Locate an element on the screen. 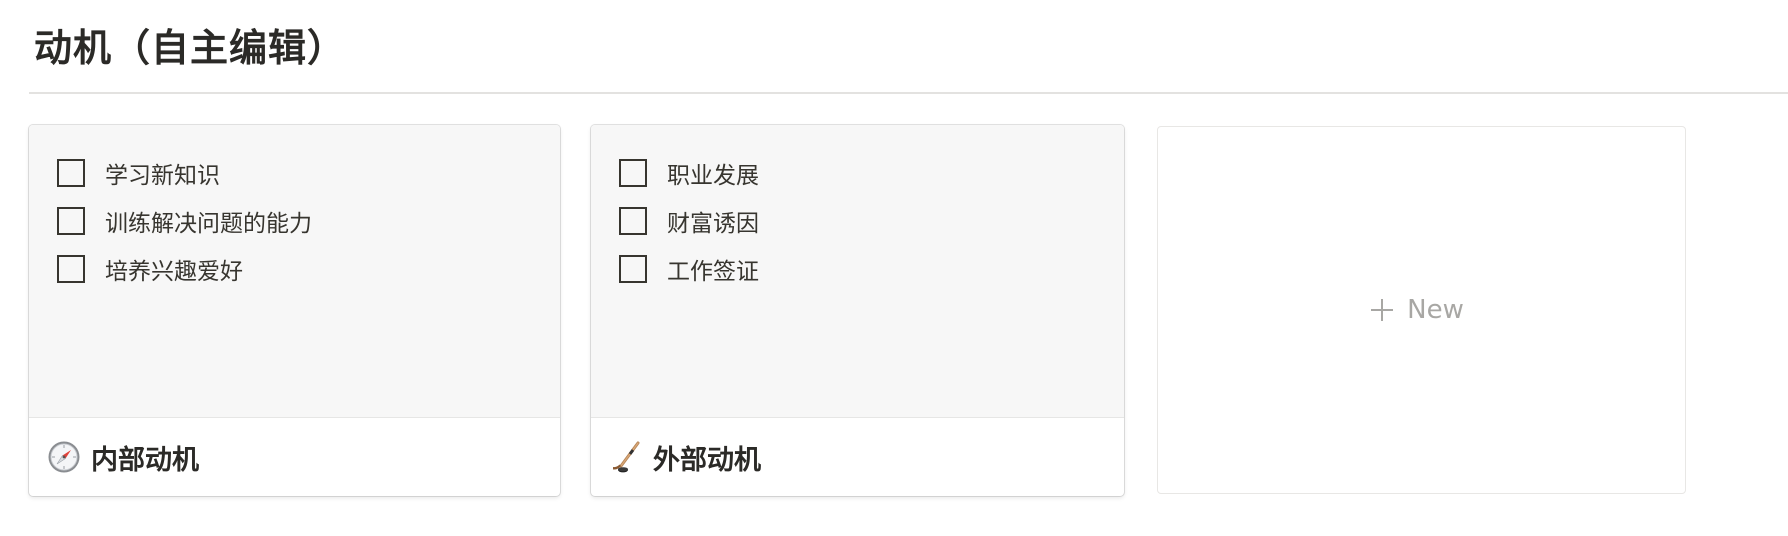 Image resolution: width=1788 pixels, height=536 pixels. todo-label: 职业发展 is located at coordinates (713, 176).